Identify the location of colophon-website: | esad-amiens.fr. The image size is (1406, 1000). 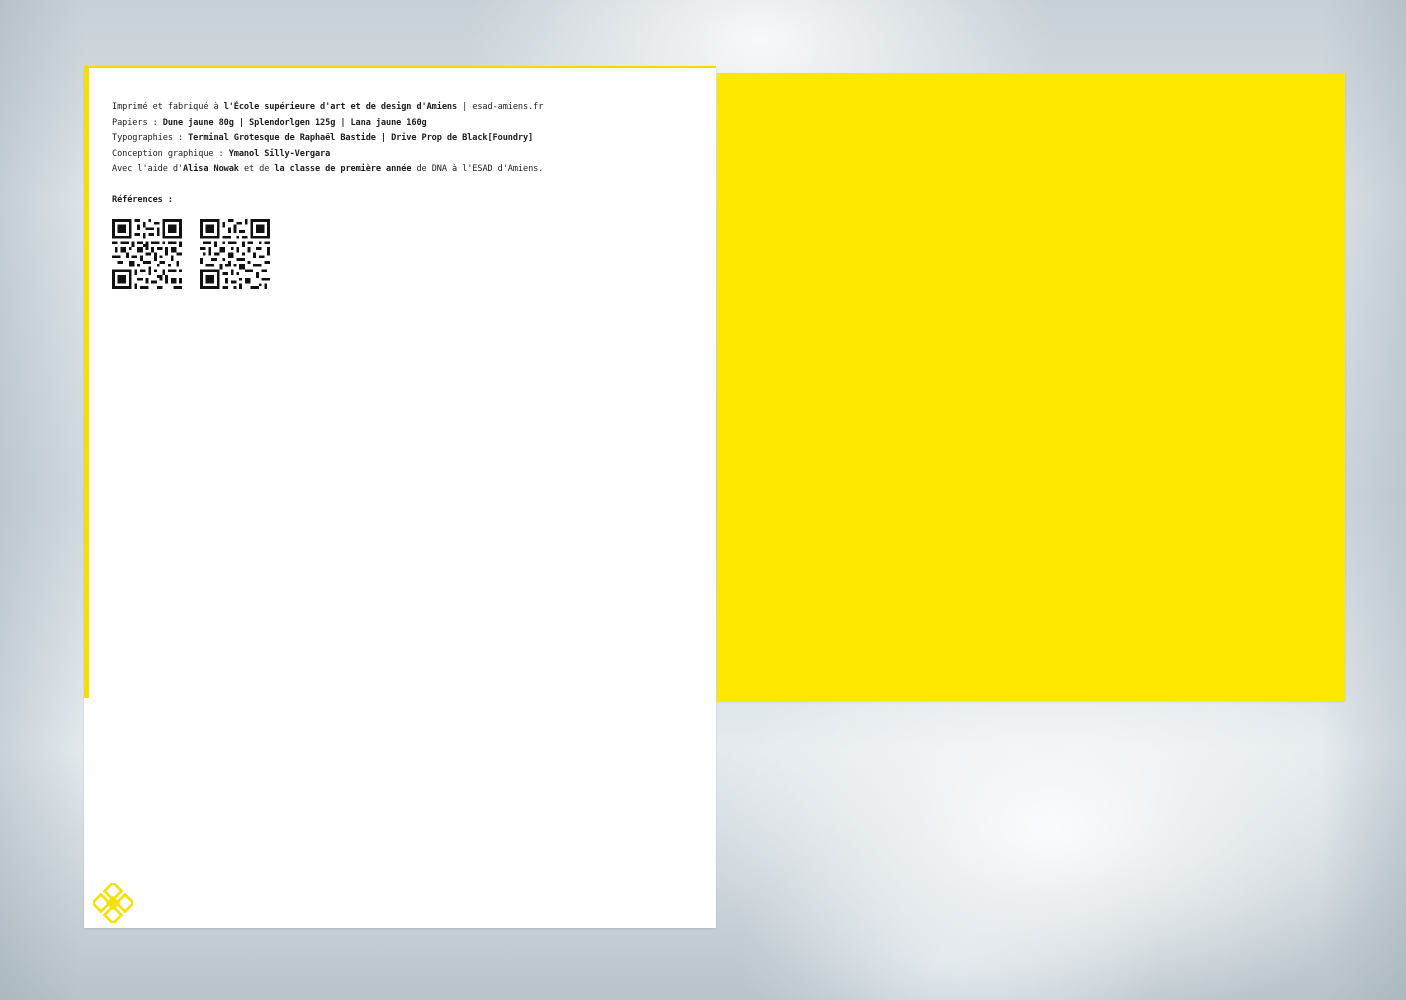
(500, 107).